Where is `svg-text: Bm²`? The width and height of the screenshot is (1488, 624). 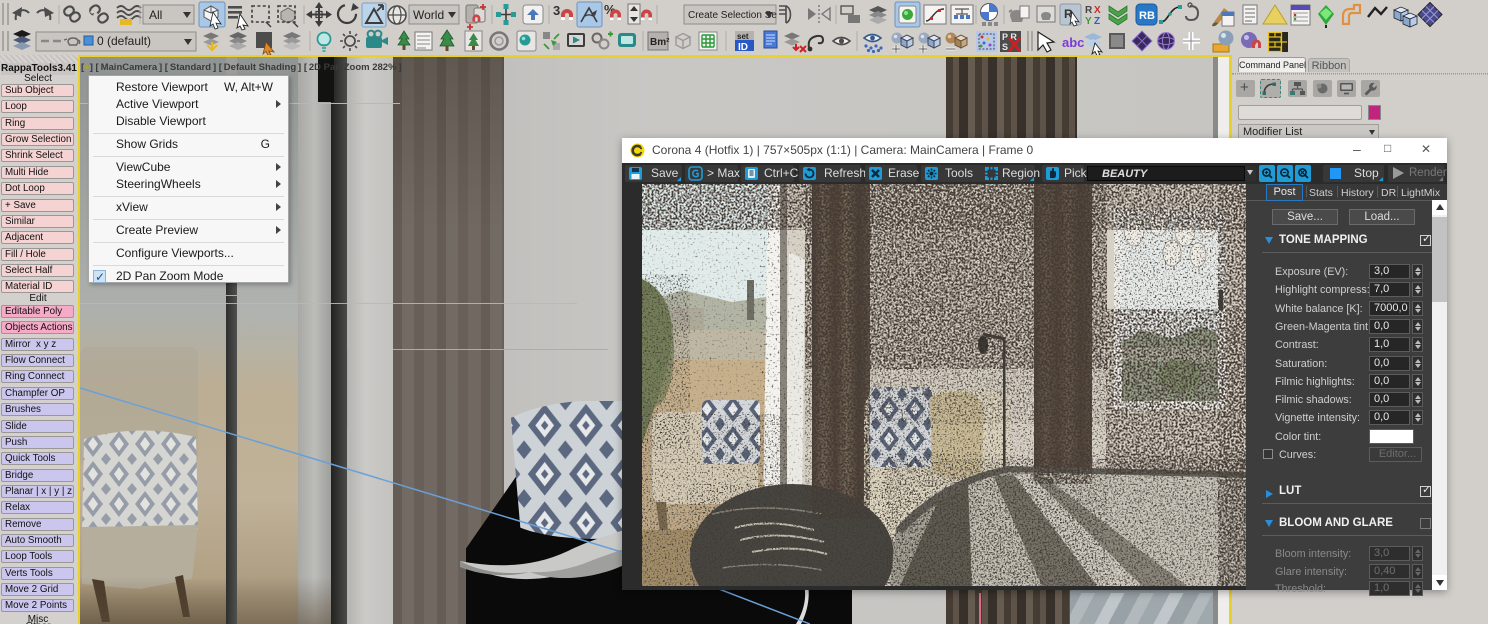 svg-text: Bm² is located at coordinates (660, 42).